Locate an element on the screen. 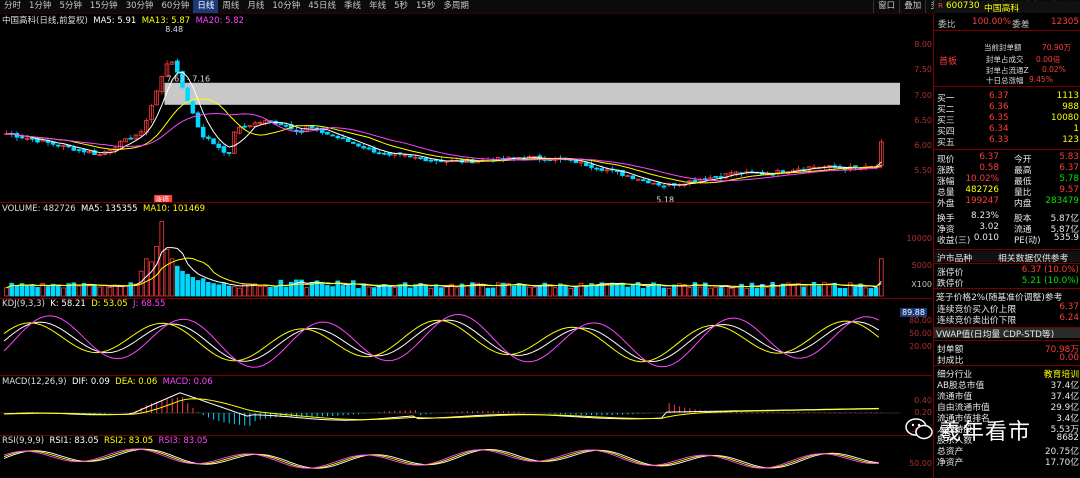  period-3: 15分钟 is located at coordinates (104, 6).